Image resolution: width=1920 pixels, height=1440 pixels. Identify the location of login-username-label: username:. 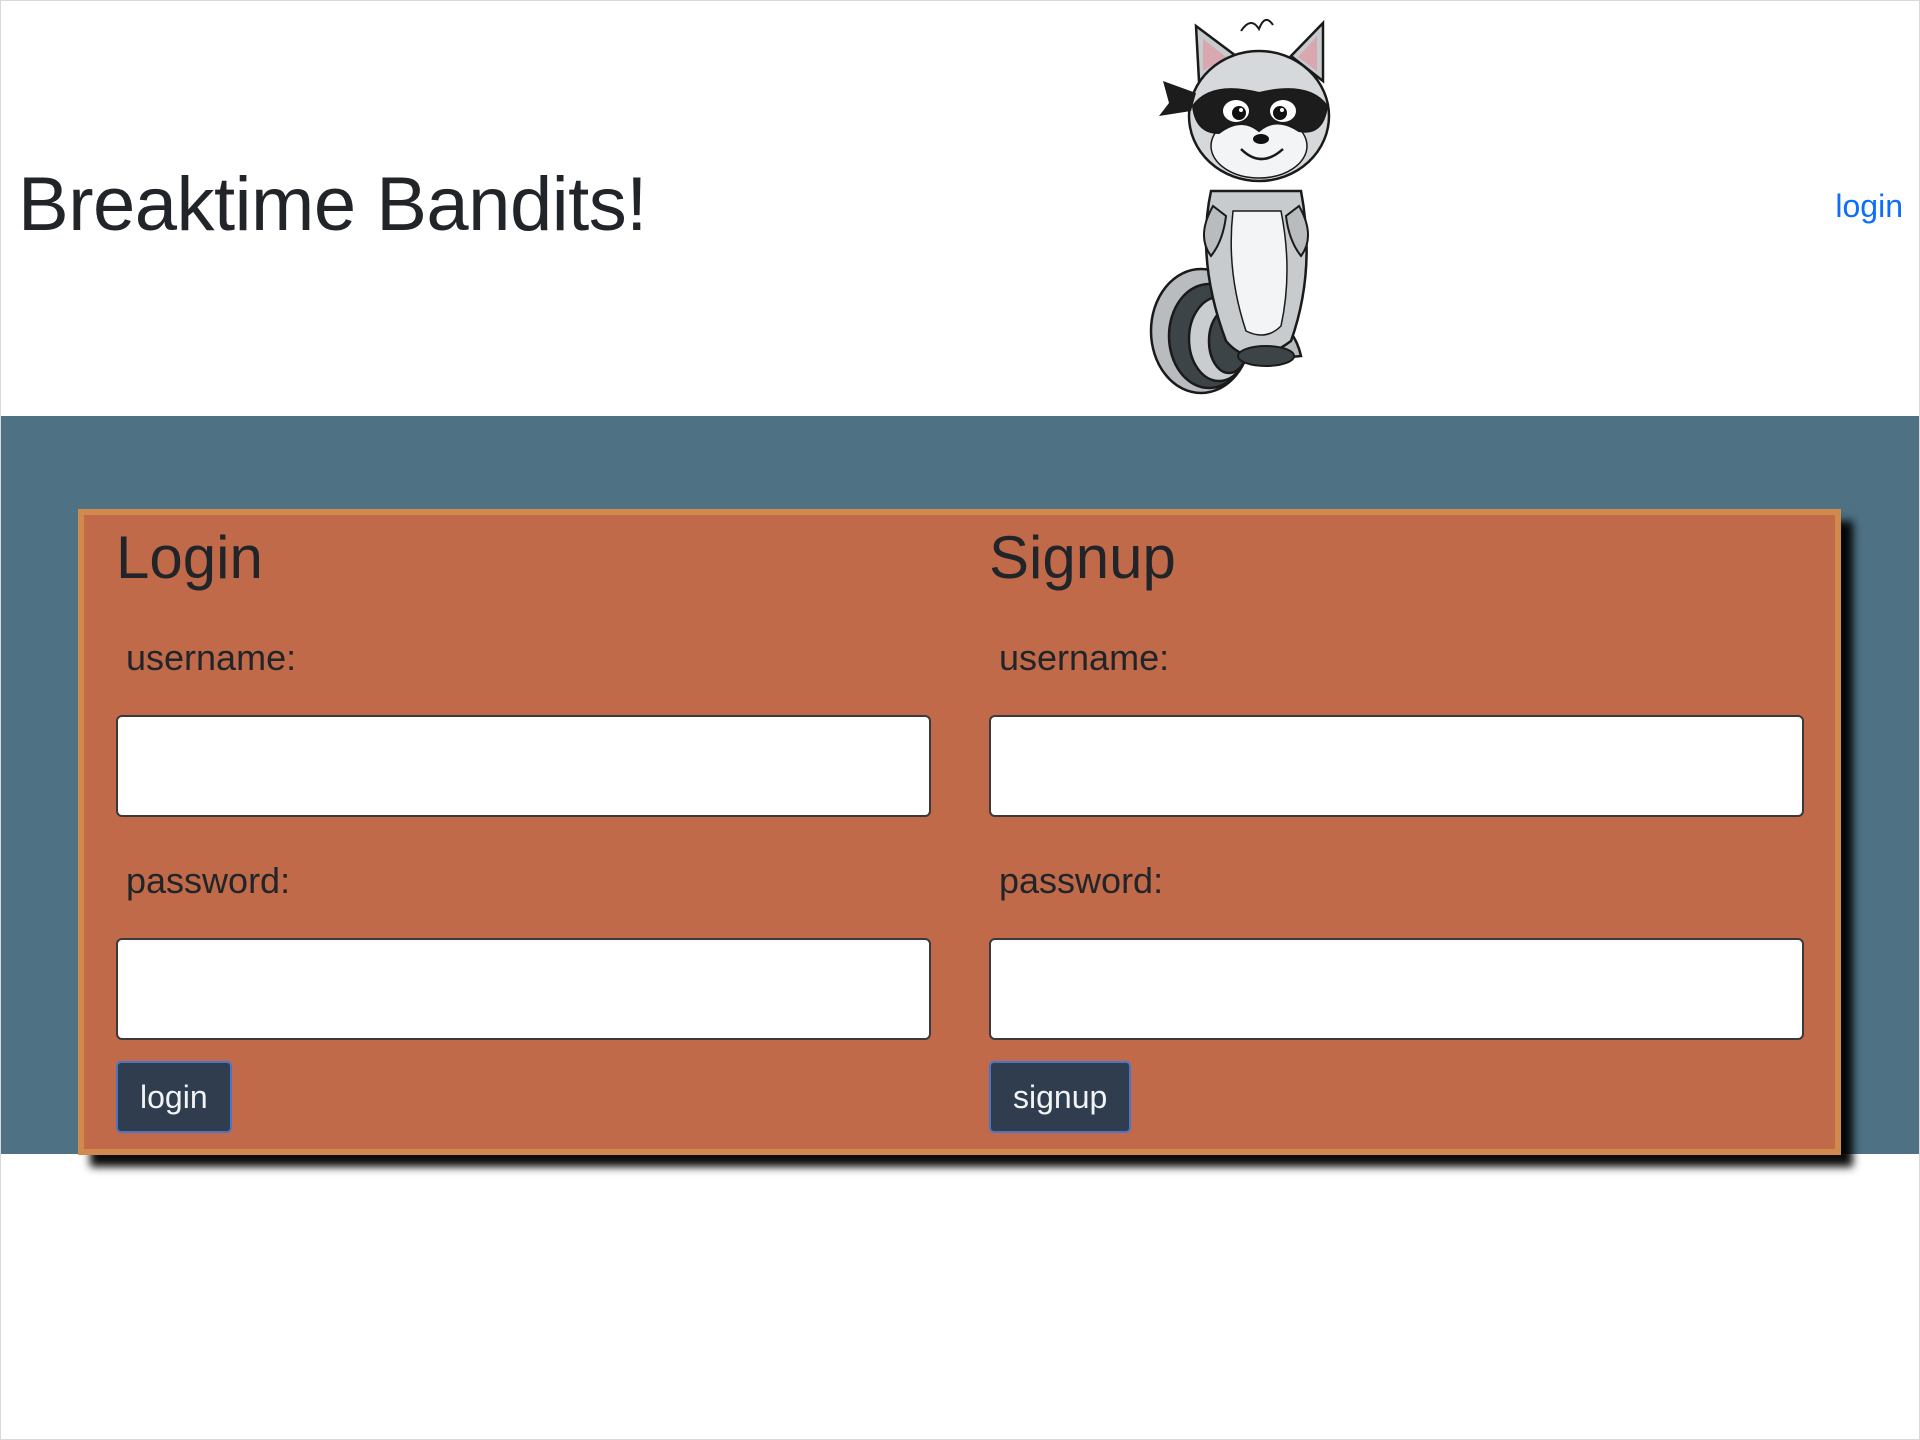
(211, 657).